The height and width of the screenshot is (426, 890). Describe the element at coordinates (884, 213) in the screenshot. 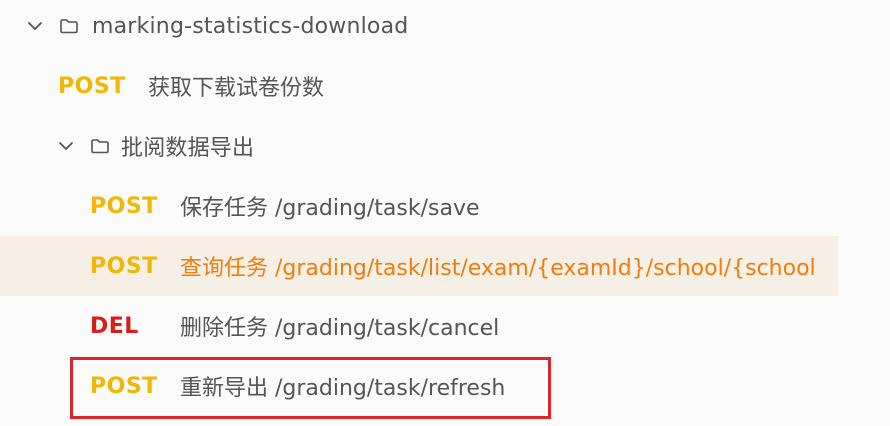

I see `scroll-edge` at that location.